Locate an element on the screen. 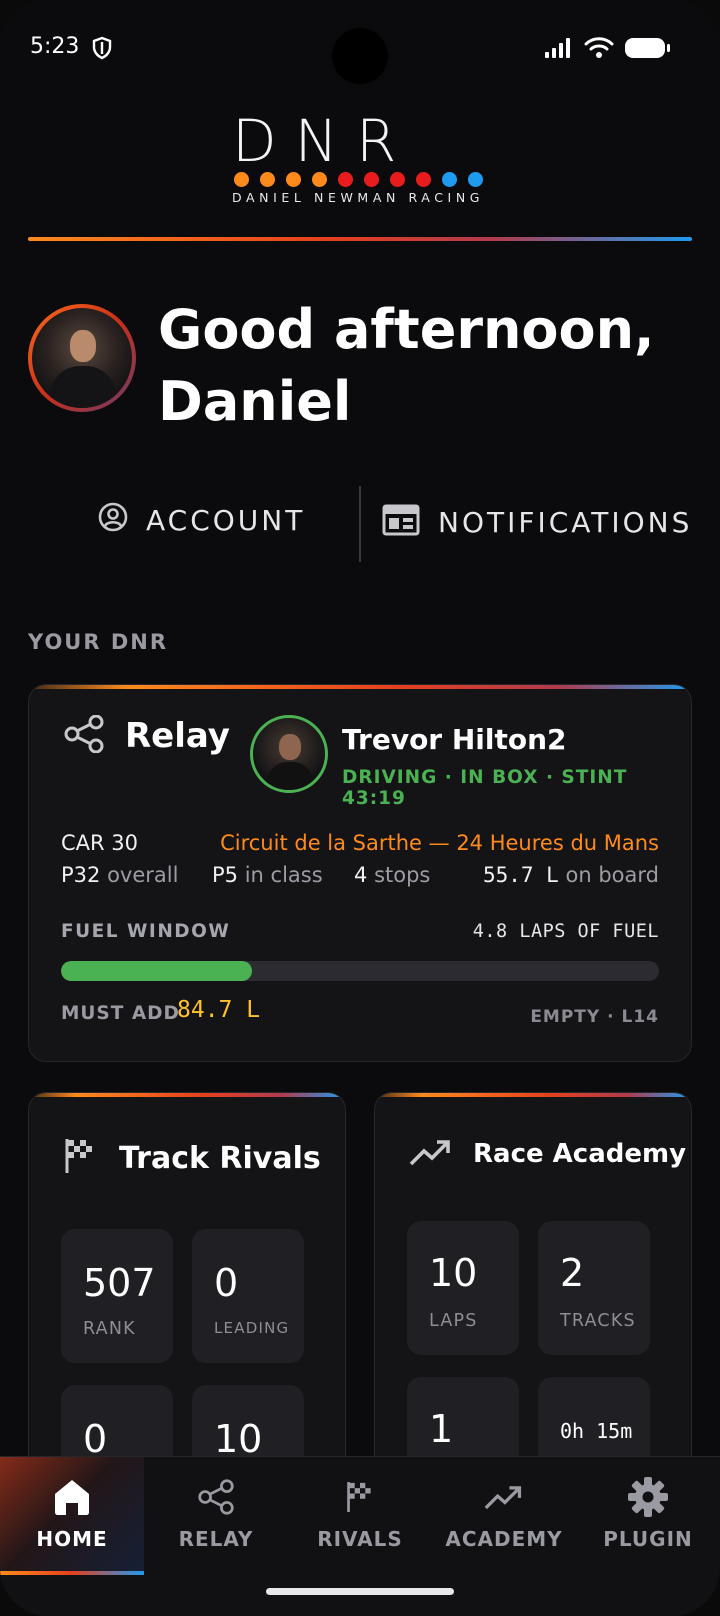  academy-laps-value: 10 is located at coordinates (453, 1273).